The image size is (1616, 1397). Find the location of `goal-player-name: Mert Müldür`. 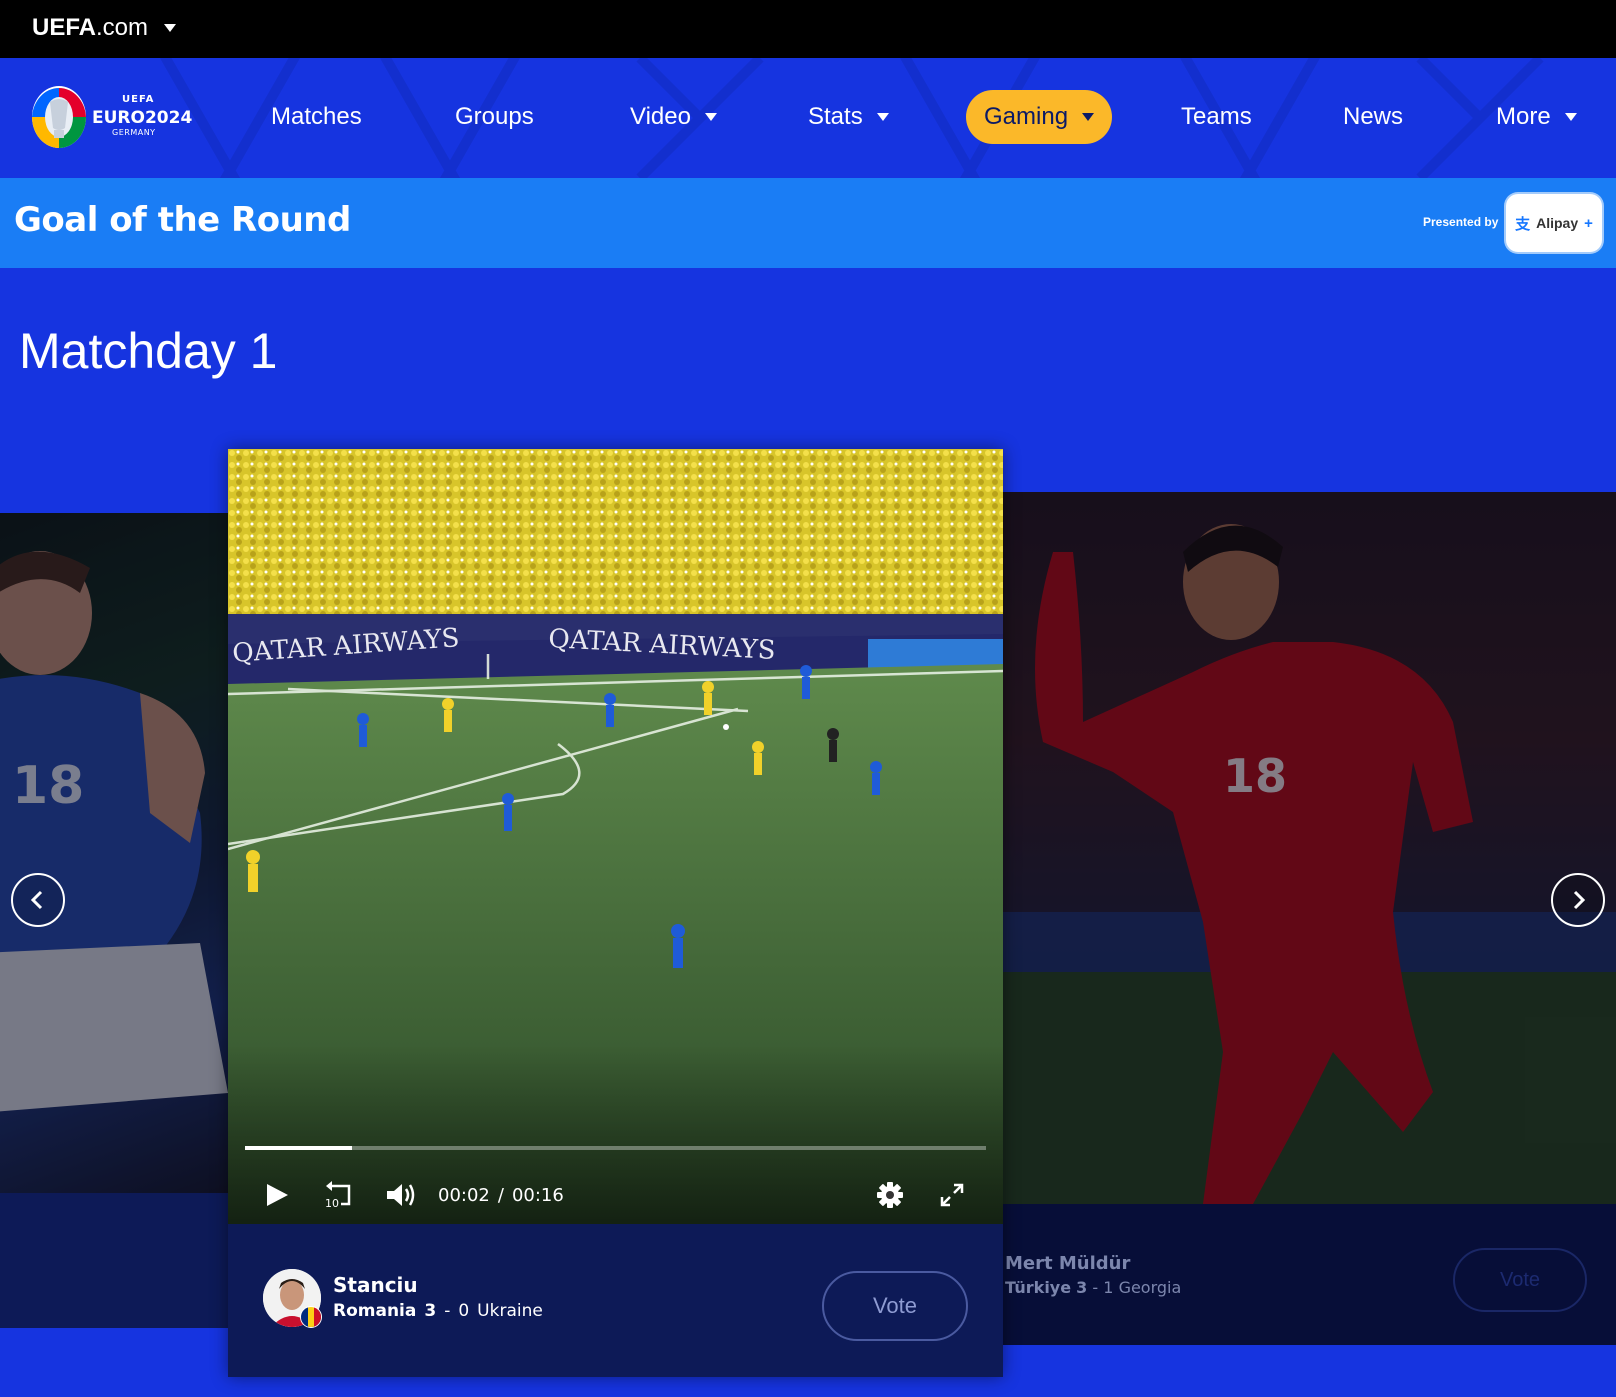

goal-player-name: Mert Müldür is located at coordinates (1068, 1263).